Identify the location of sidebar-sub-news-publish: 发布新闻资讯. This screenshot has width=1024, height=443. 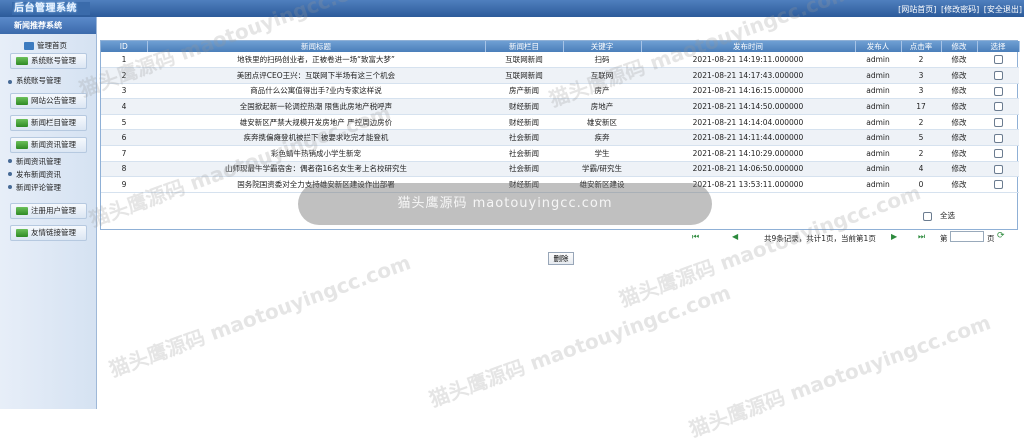
(38, 174).